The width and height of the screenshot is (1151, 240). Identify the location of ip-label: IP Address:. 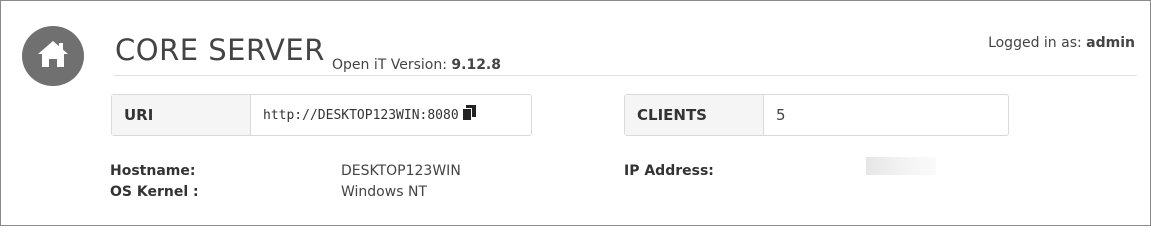
(669, 171).